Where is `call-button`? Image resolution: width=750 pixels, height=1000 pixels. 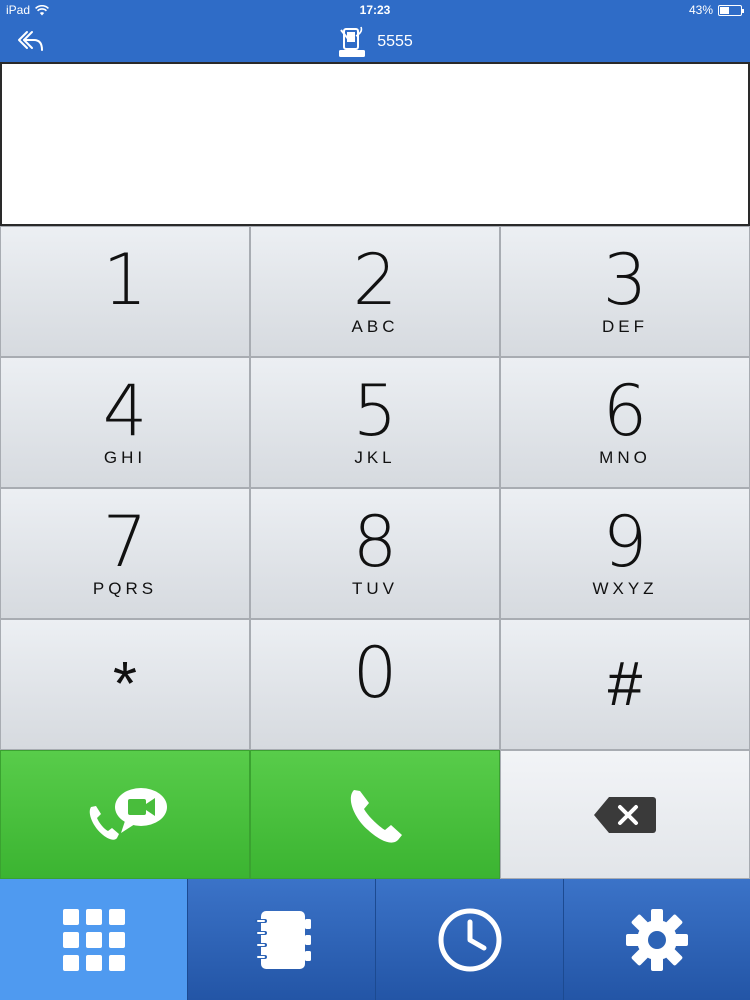 call-button is located at coordinates (375, 814).